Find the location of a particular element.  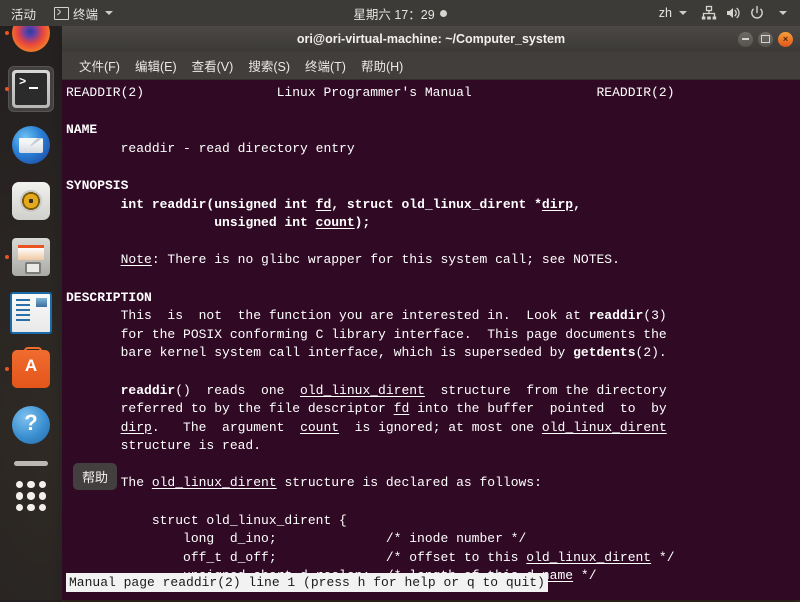

dock-item-software is located at coordinates (29, 369).